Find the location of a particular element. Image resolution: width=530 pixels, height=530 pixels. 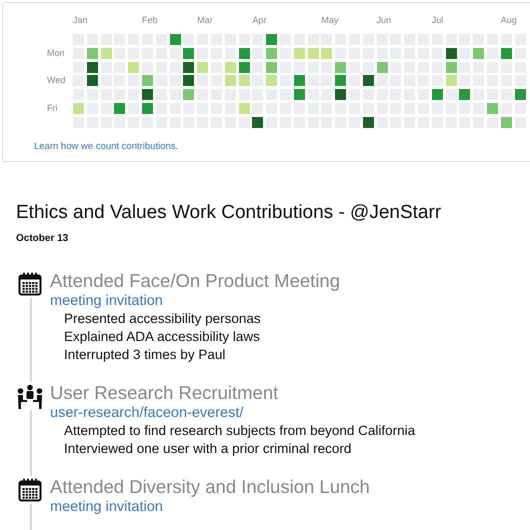

event-title: Attended Diversity and Inclusion Lunch is located at coordinates (210, 487).